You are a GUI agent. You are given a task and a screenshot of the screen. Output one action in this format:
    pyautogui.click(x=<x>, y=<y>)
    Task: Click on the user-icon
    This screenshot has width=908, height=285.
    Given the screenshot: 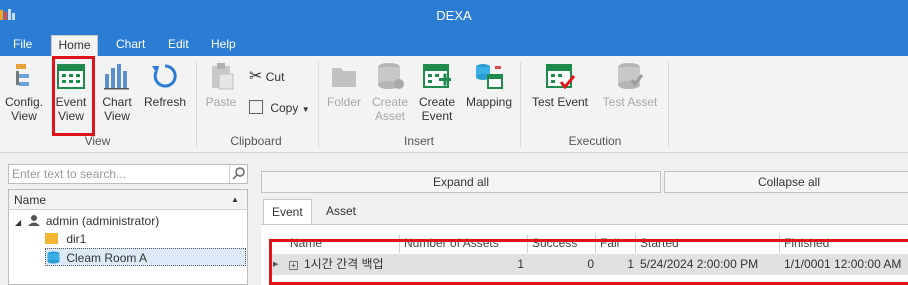 What is the action you would take?
    pyautogui.click(x=33, y=219)
    